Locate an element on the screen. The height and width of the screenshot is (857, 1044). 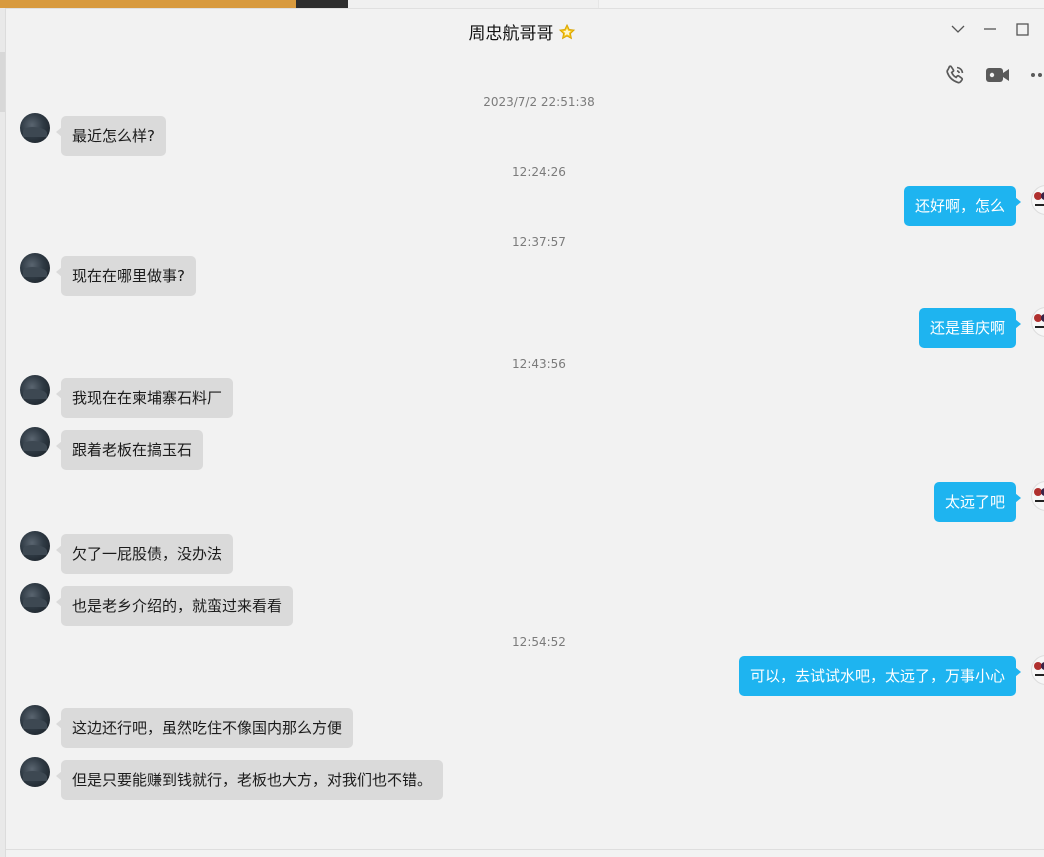
more-icon is located at coordinates (1035, 75).